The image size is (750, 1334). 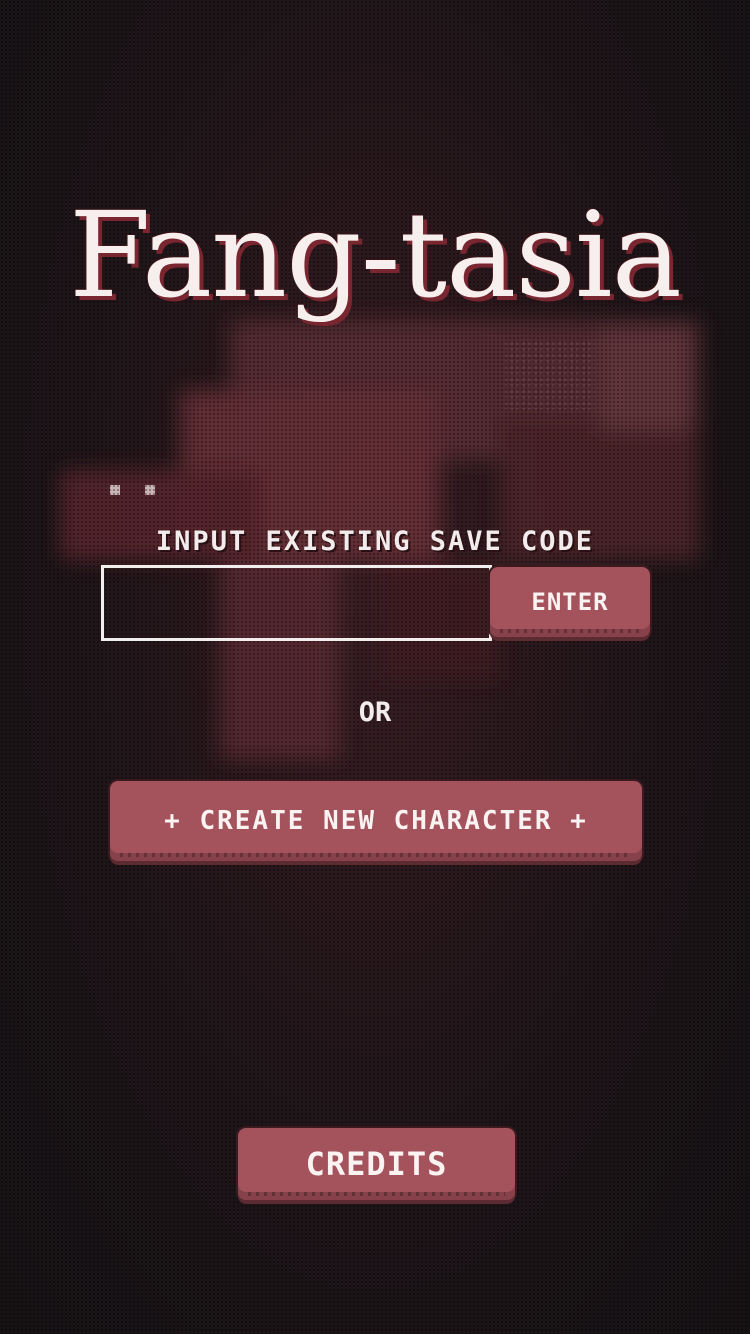 I want to click on create-new-character-button: + CREATE NEW CHARACTER +, so click(x=376, y=821).